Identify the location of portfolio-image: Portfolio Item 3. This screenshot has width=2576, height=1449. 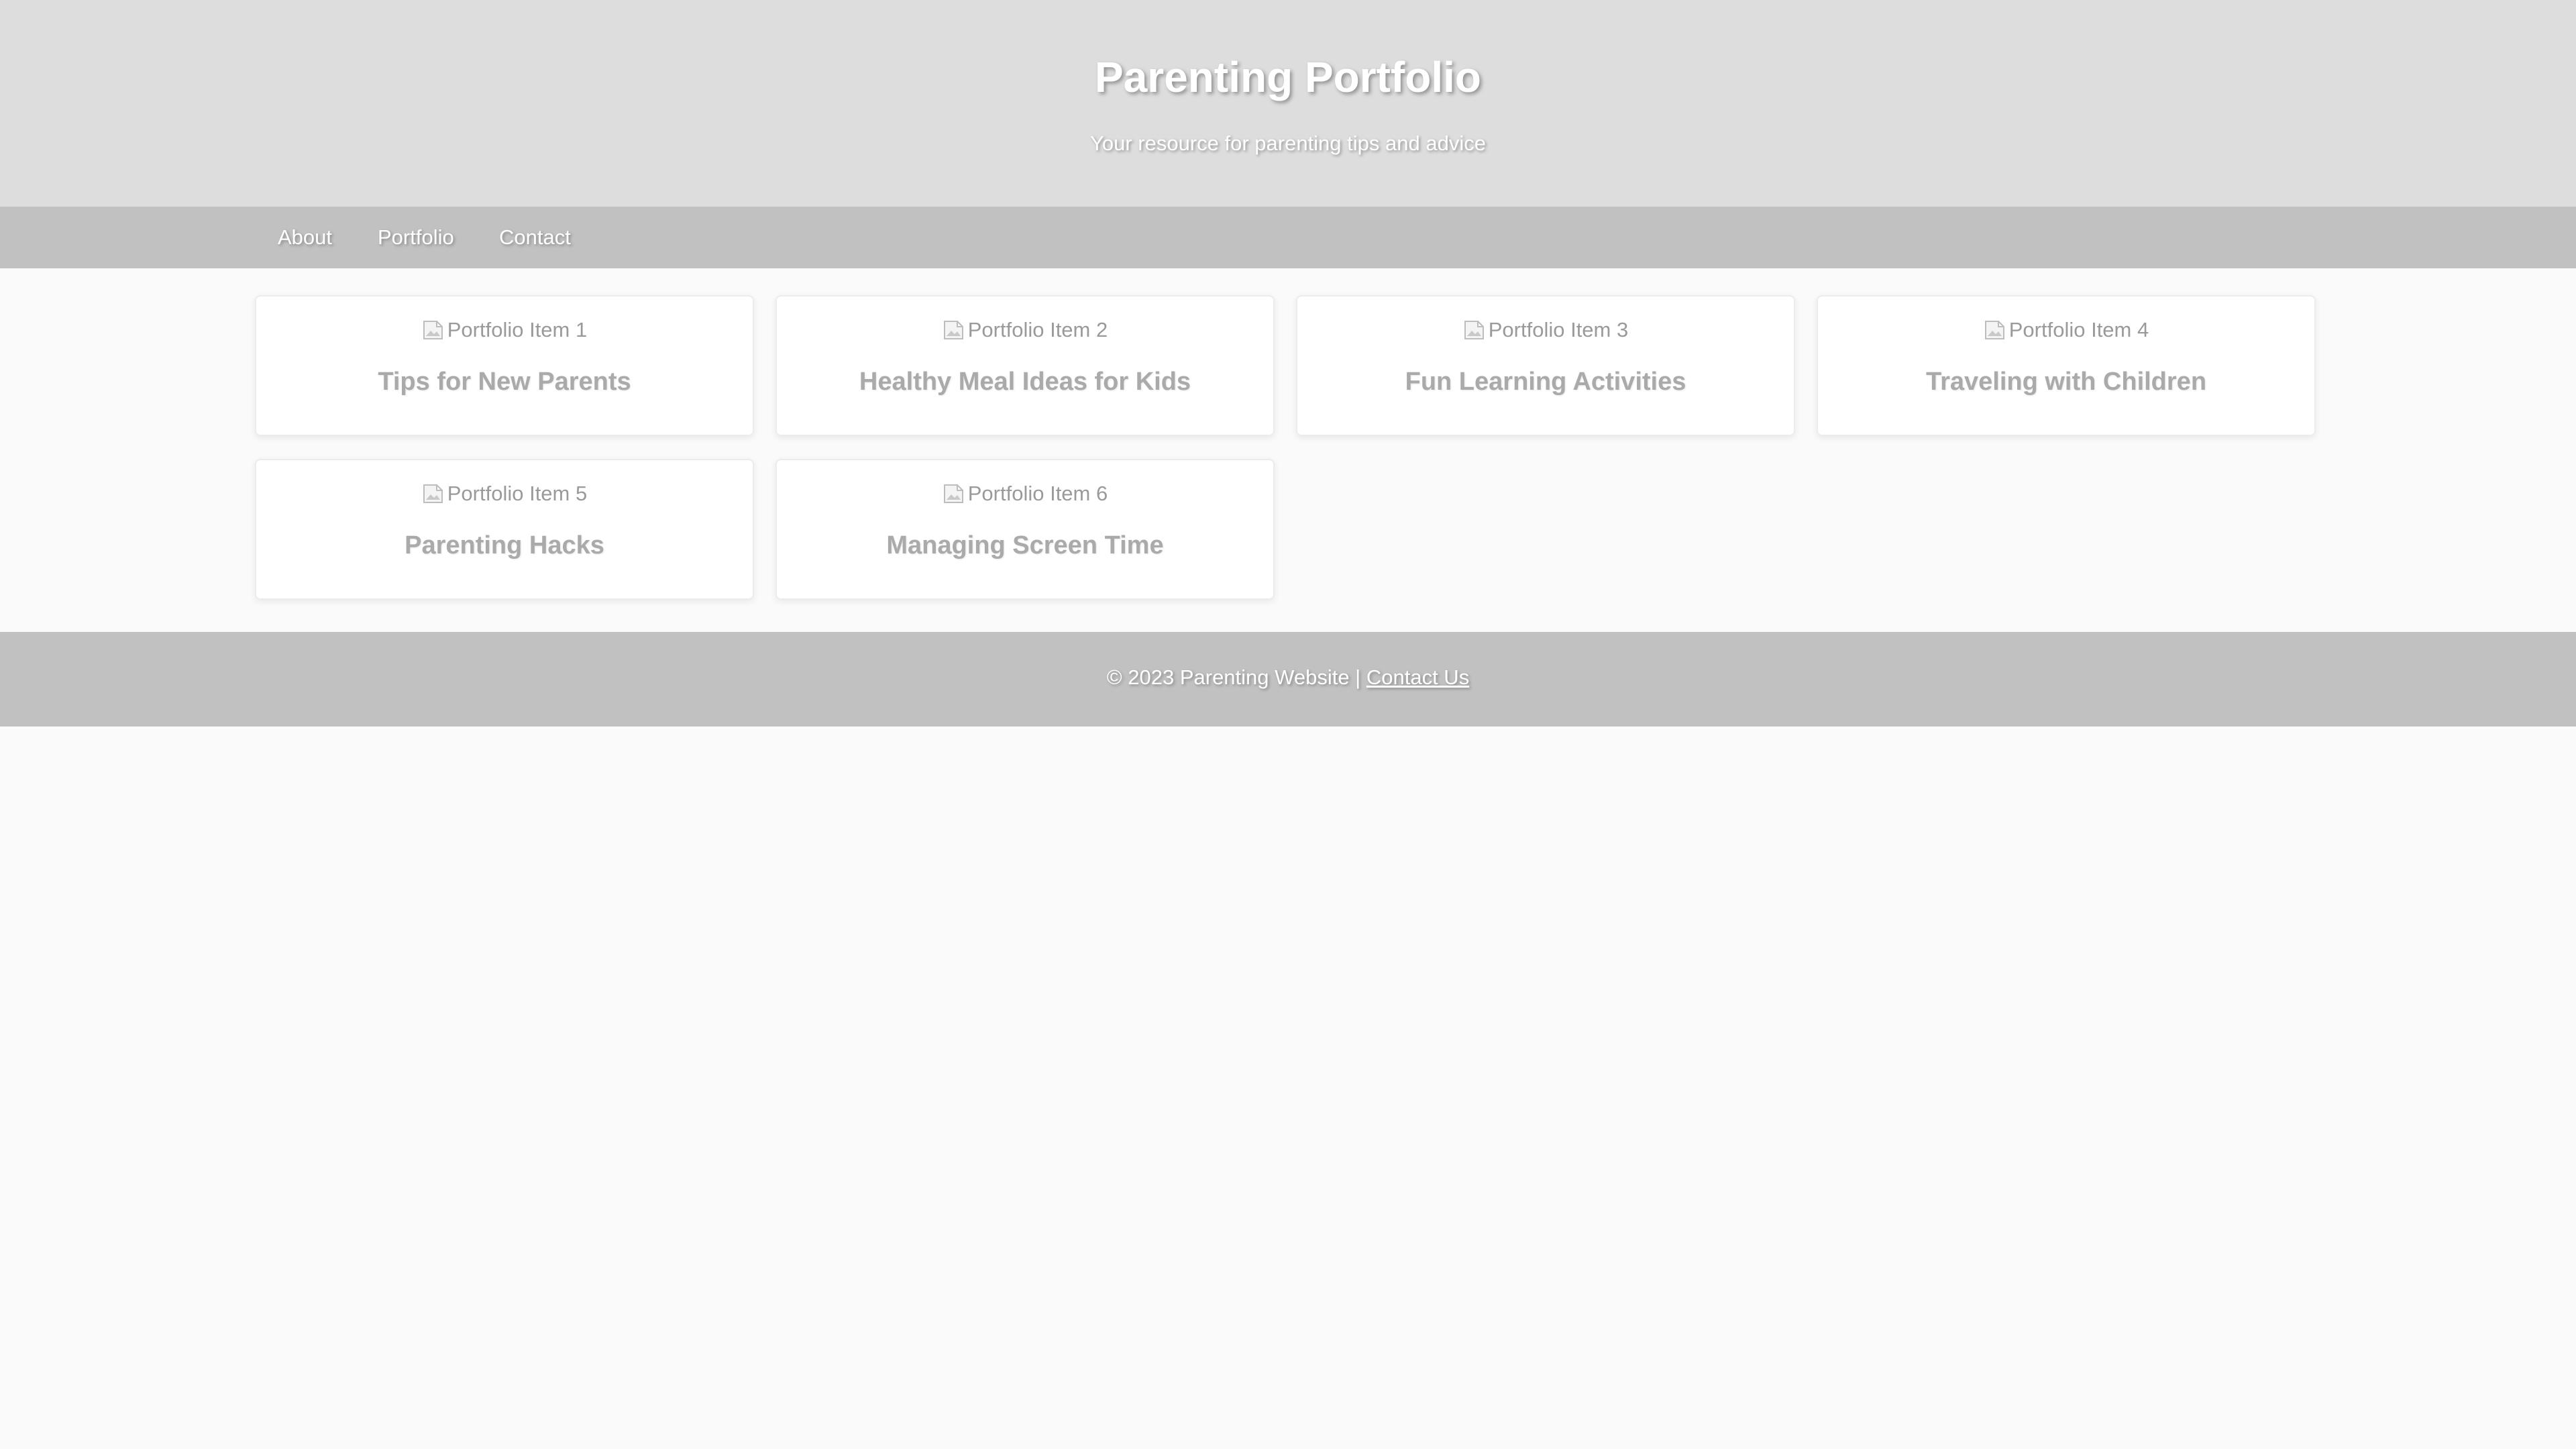
(1545, 330).